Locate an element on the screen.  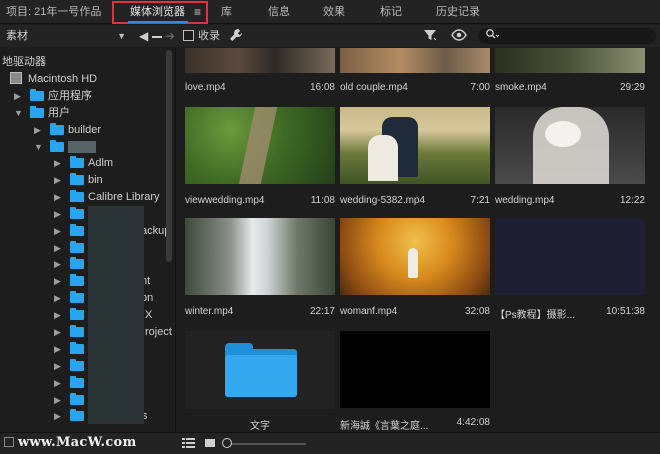
media-card: old couple.mp4 7:00 is located at coordinates (415, 74).